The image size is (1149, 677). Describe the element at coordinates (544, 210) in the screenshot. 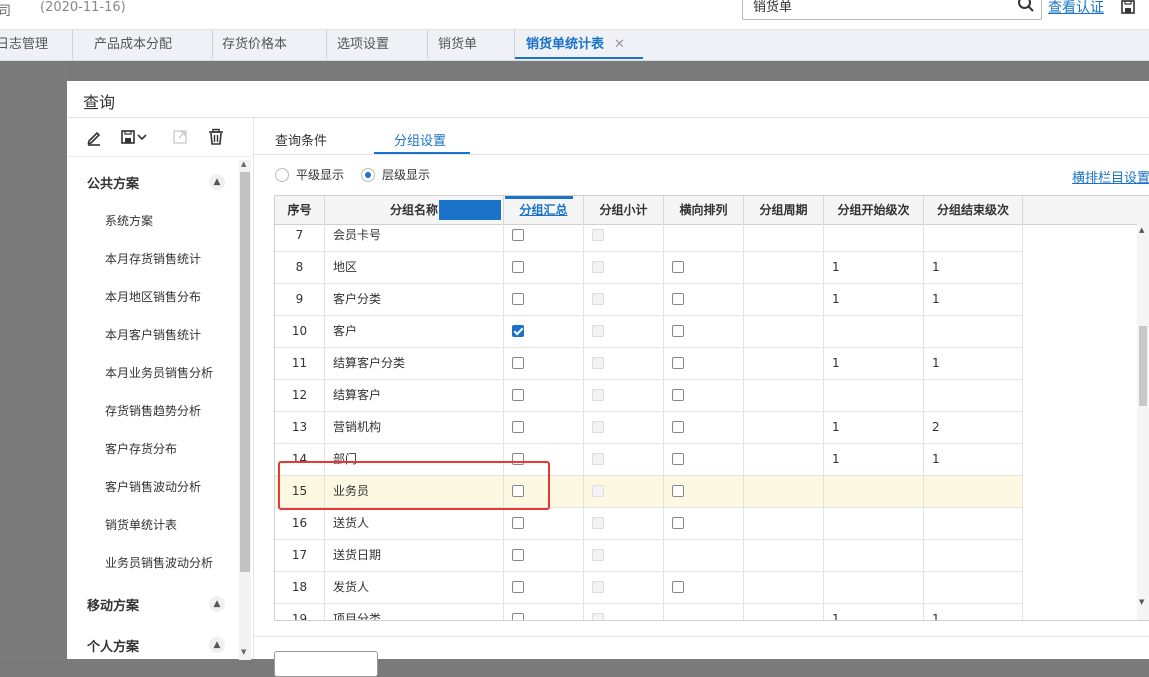

I see `col-sum: 分组汇总` at that location.